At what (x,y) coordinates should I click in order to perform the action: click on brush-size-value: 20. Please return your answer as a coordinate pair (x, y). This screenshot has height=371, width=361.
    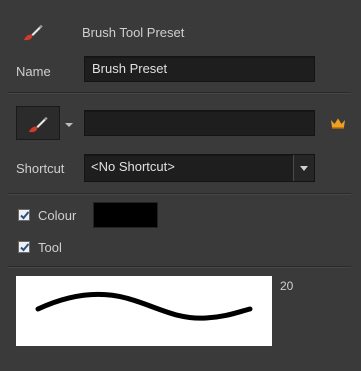
    Looking at the image, I should click on (287, 286).